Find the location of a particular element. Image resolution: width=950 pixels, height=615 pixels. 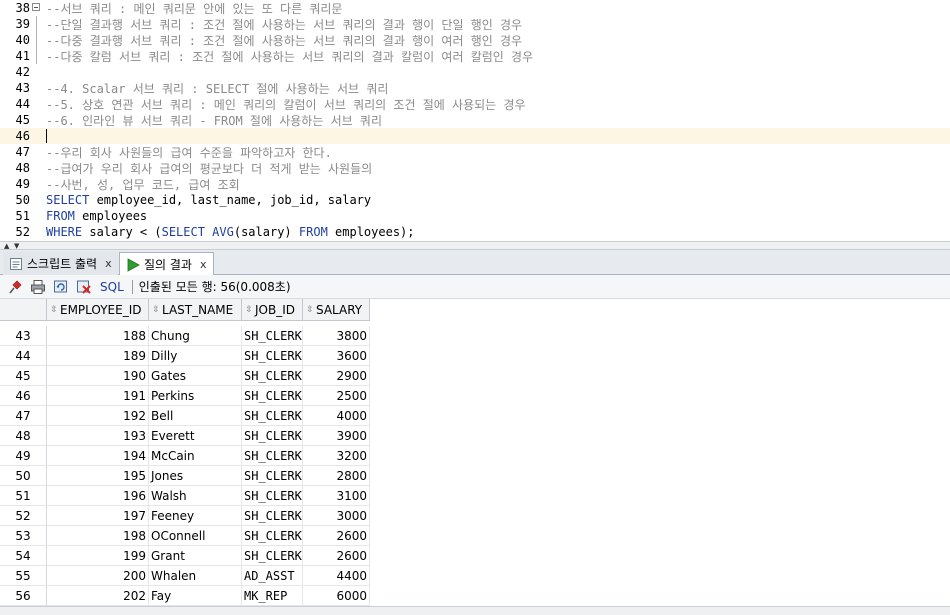

salary-cell: 3100 is located at coordinates (336, 496).